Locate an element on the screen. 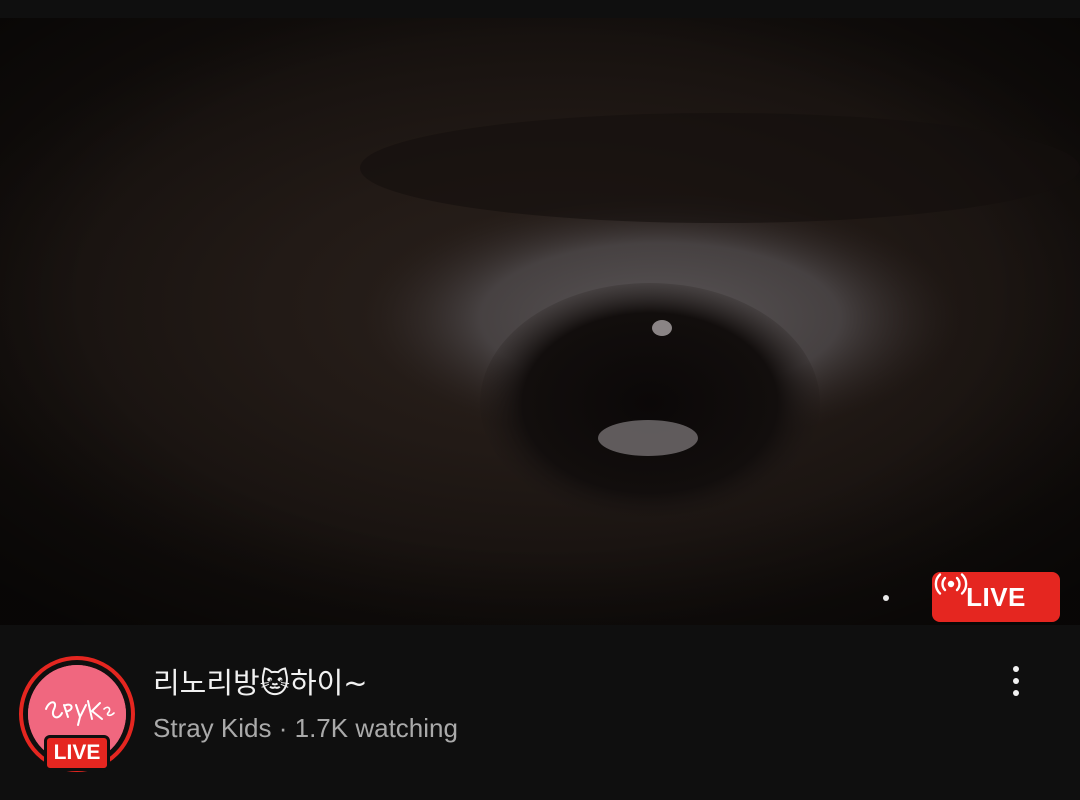  broadcast-icon is located at coordinates (951, 584).